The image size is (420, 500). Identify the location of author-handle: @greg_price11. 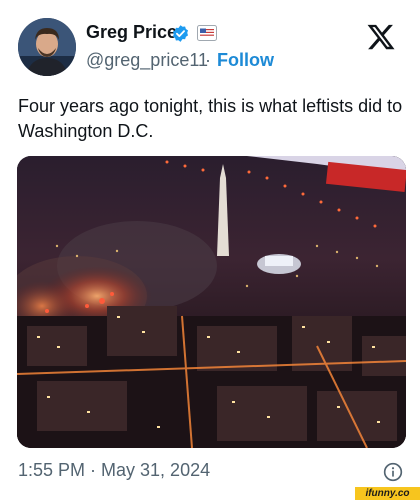
(147, 60).